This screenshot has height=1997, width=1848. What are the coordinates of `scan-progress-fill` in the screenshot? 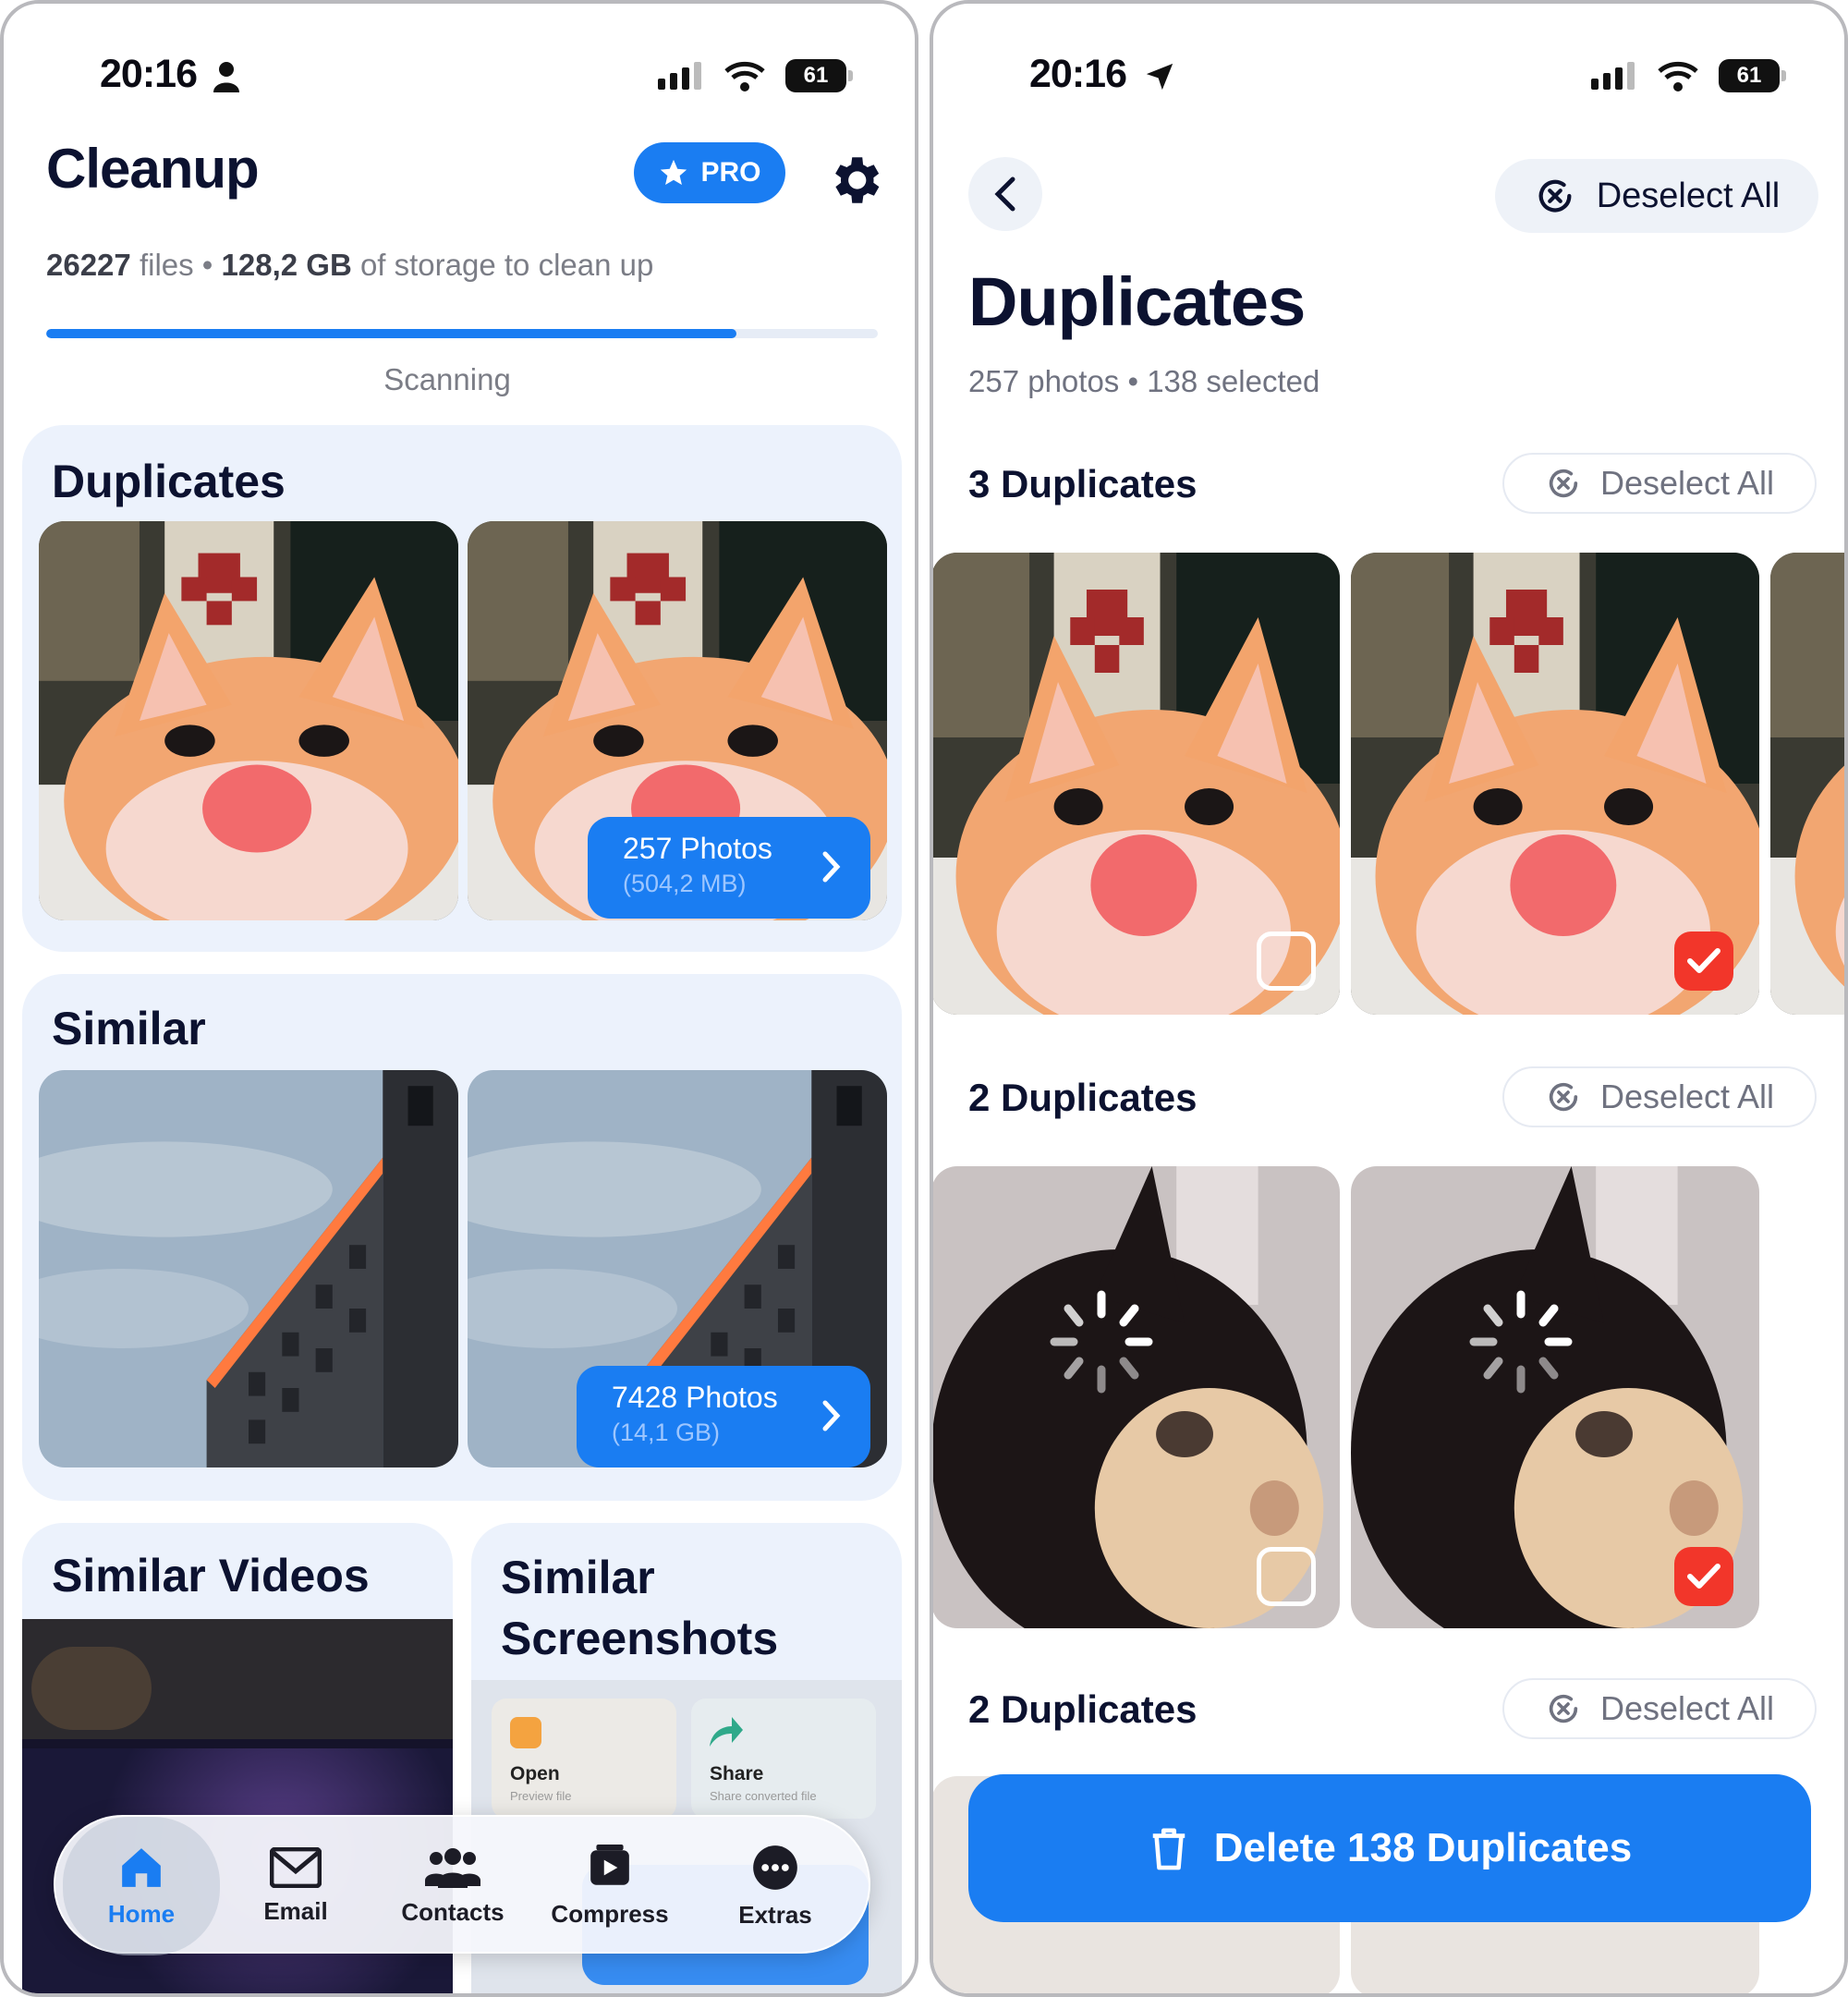 It's located at (391, 333).